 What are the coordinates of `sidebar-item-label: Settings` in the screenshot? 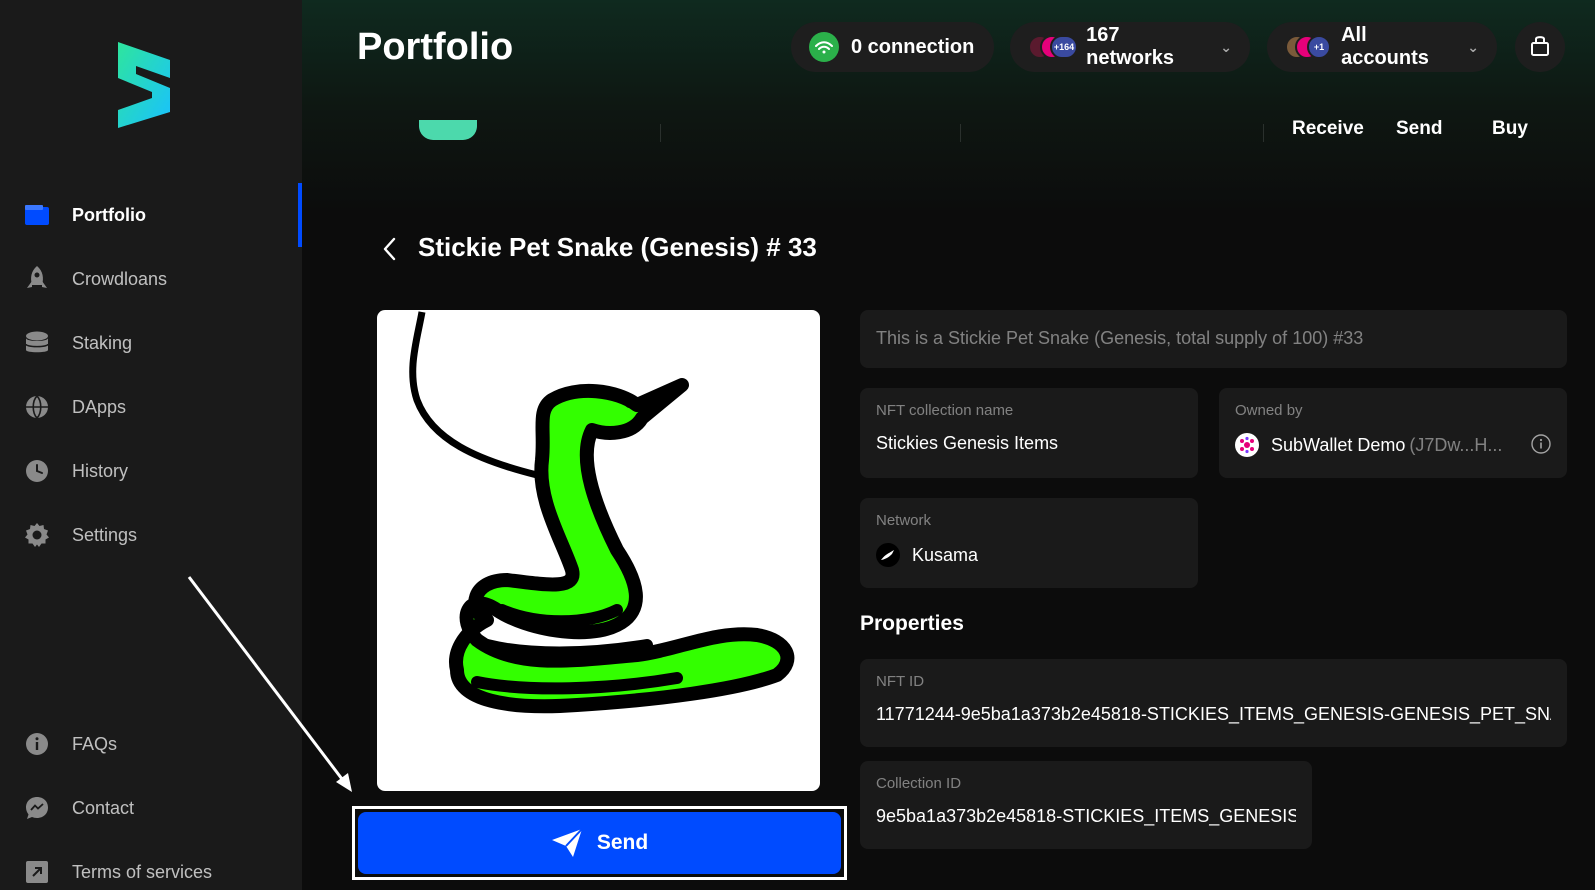 It's located at (105, 534).